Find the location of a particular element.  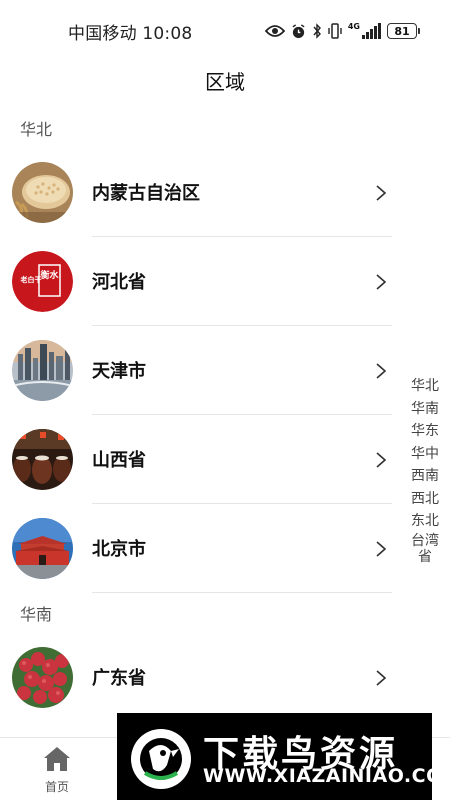

badge-text-top: 衡水 is located at coordinates (49, 275).